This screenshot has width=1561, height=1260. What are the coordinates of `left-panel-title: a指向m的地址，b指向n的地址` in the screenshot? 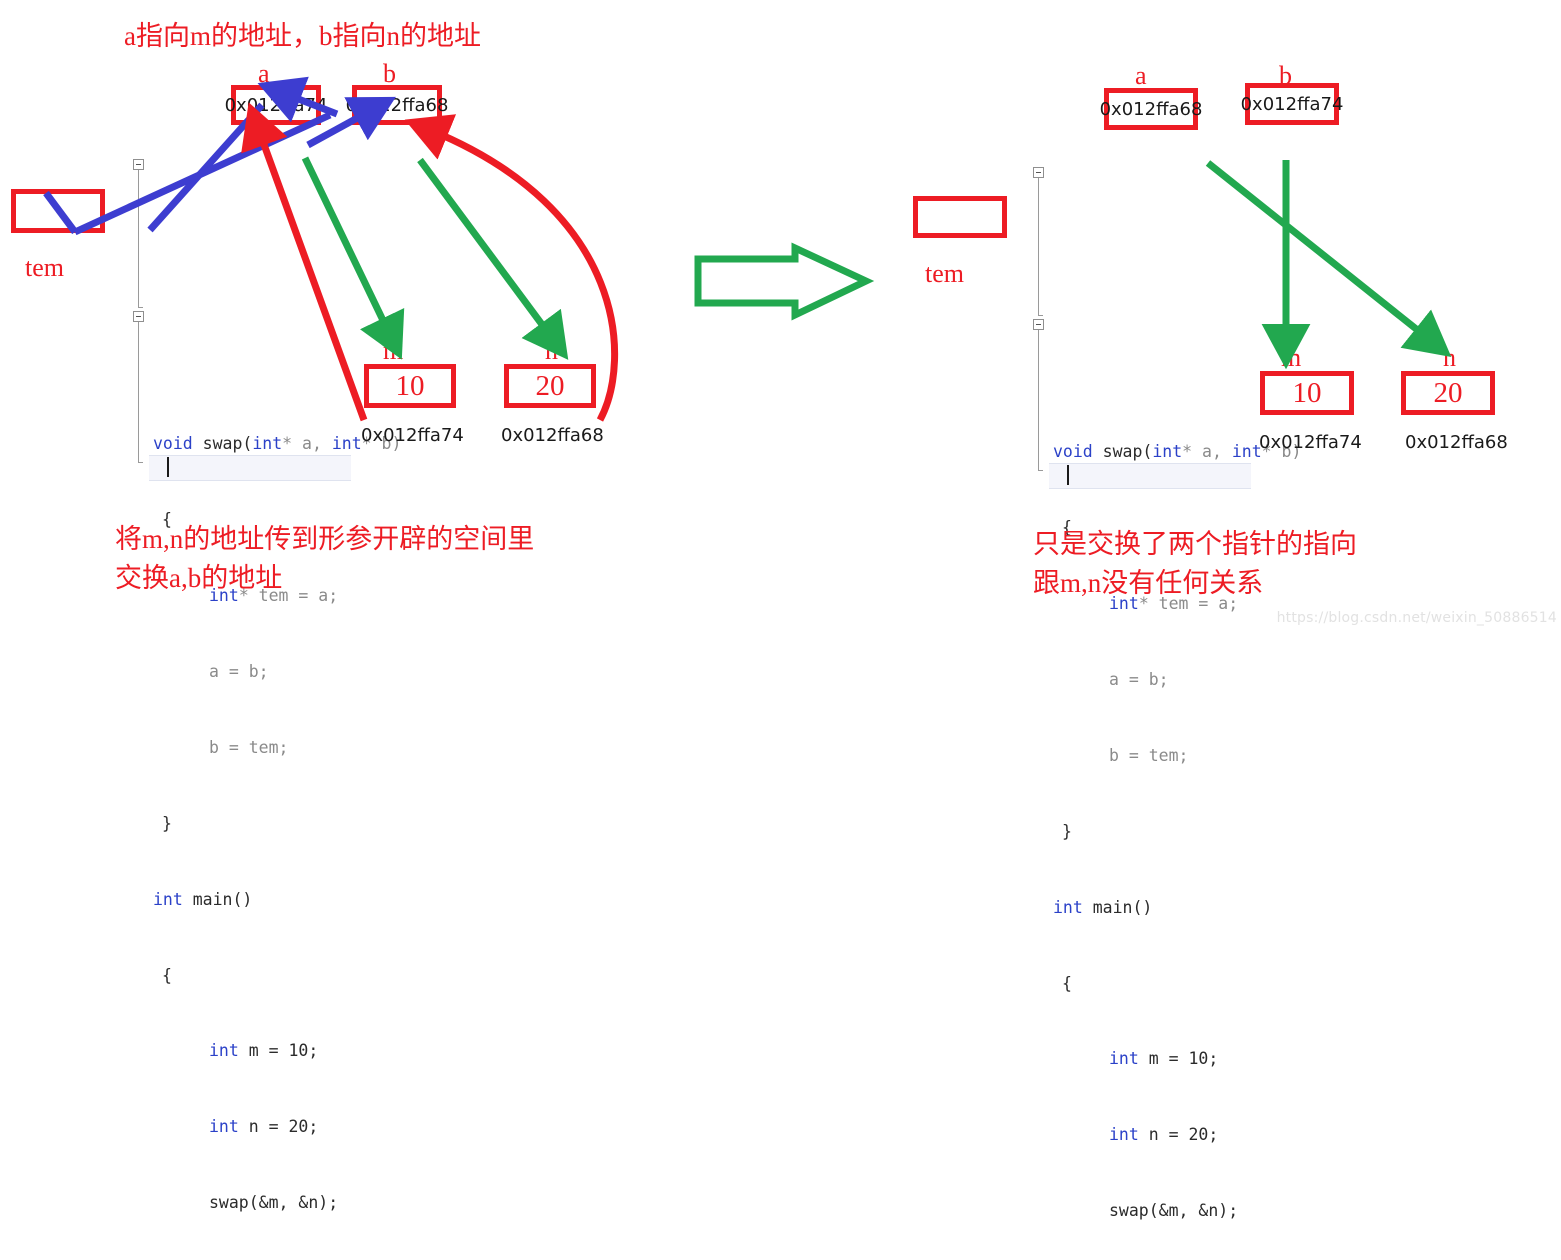 It's located at (302, 36).